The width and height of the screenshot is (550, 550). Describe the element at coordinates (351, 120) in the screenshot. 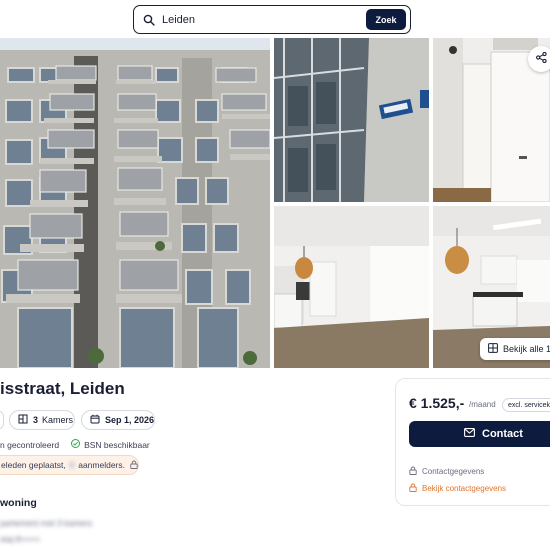

I see `photo-exterior-corner` at that location.